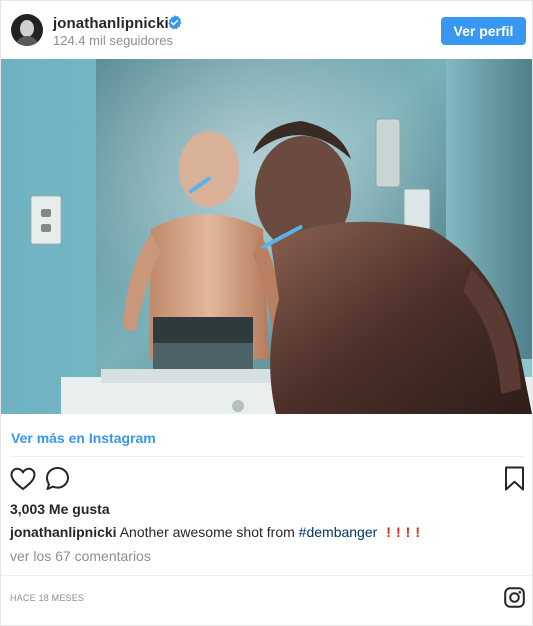 The image size is (533, 626). Describe the element at coordinates (57, 478) in the screenshot. I see `comment-bubble-icon` at that location.